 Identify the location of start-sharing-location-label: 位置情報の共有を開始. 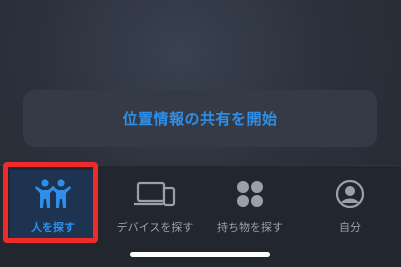
(200, 119).